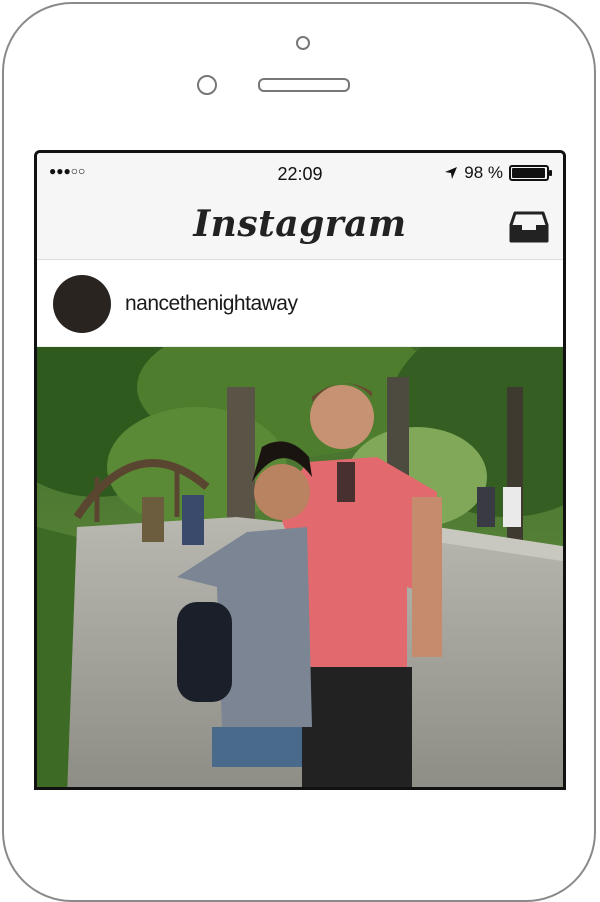 Image resolution: width=600 pixels, height=902 pixels. I want to click on battery-percent: 98 %, so click(483, 172).